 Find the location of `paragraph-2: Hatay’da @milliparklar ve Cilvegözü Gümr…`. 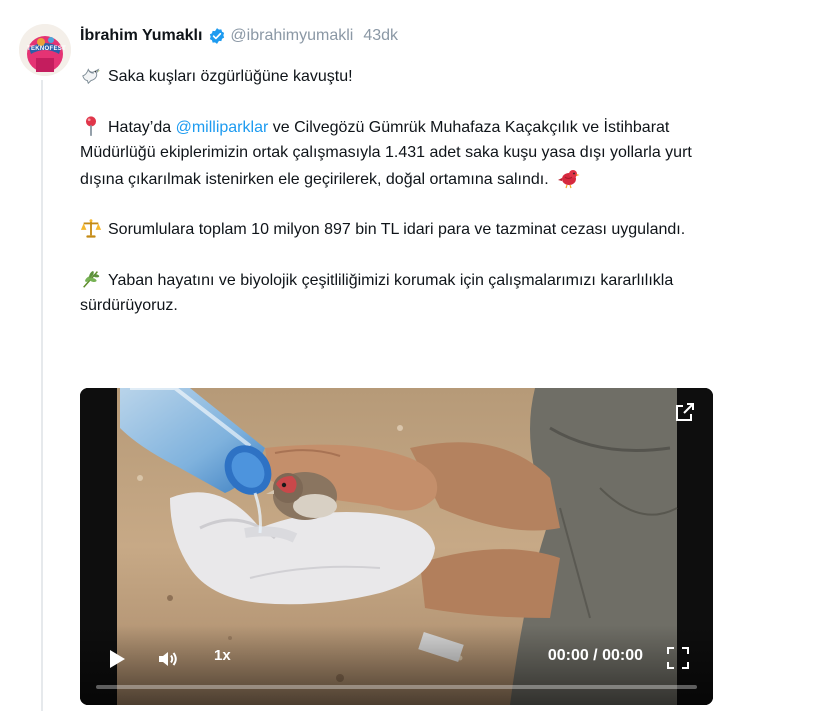

paragraph-2: Hatay’da @milliparklar ve Cilvegözü Gümr… is located at coordinates (400, 154).